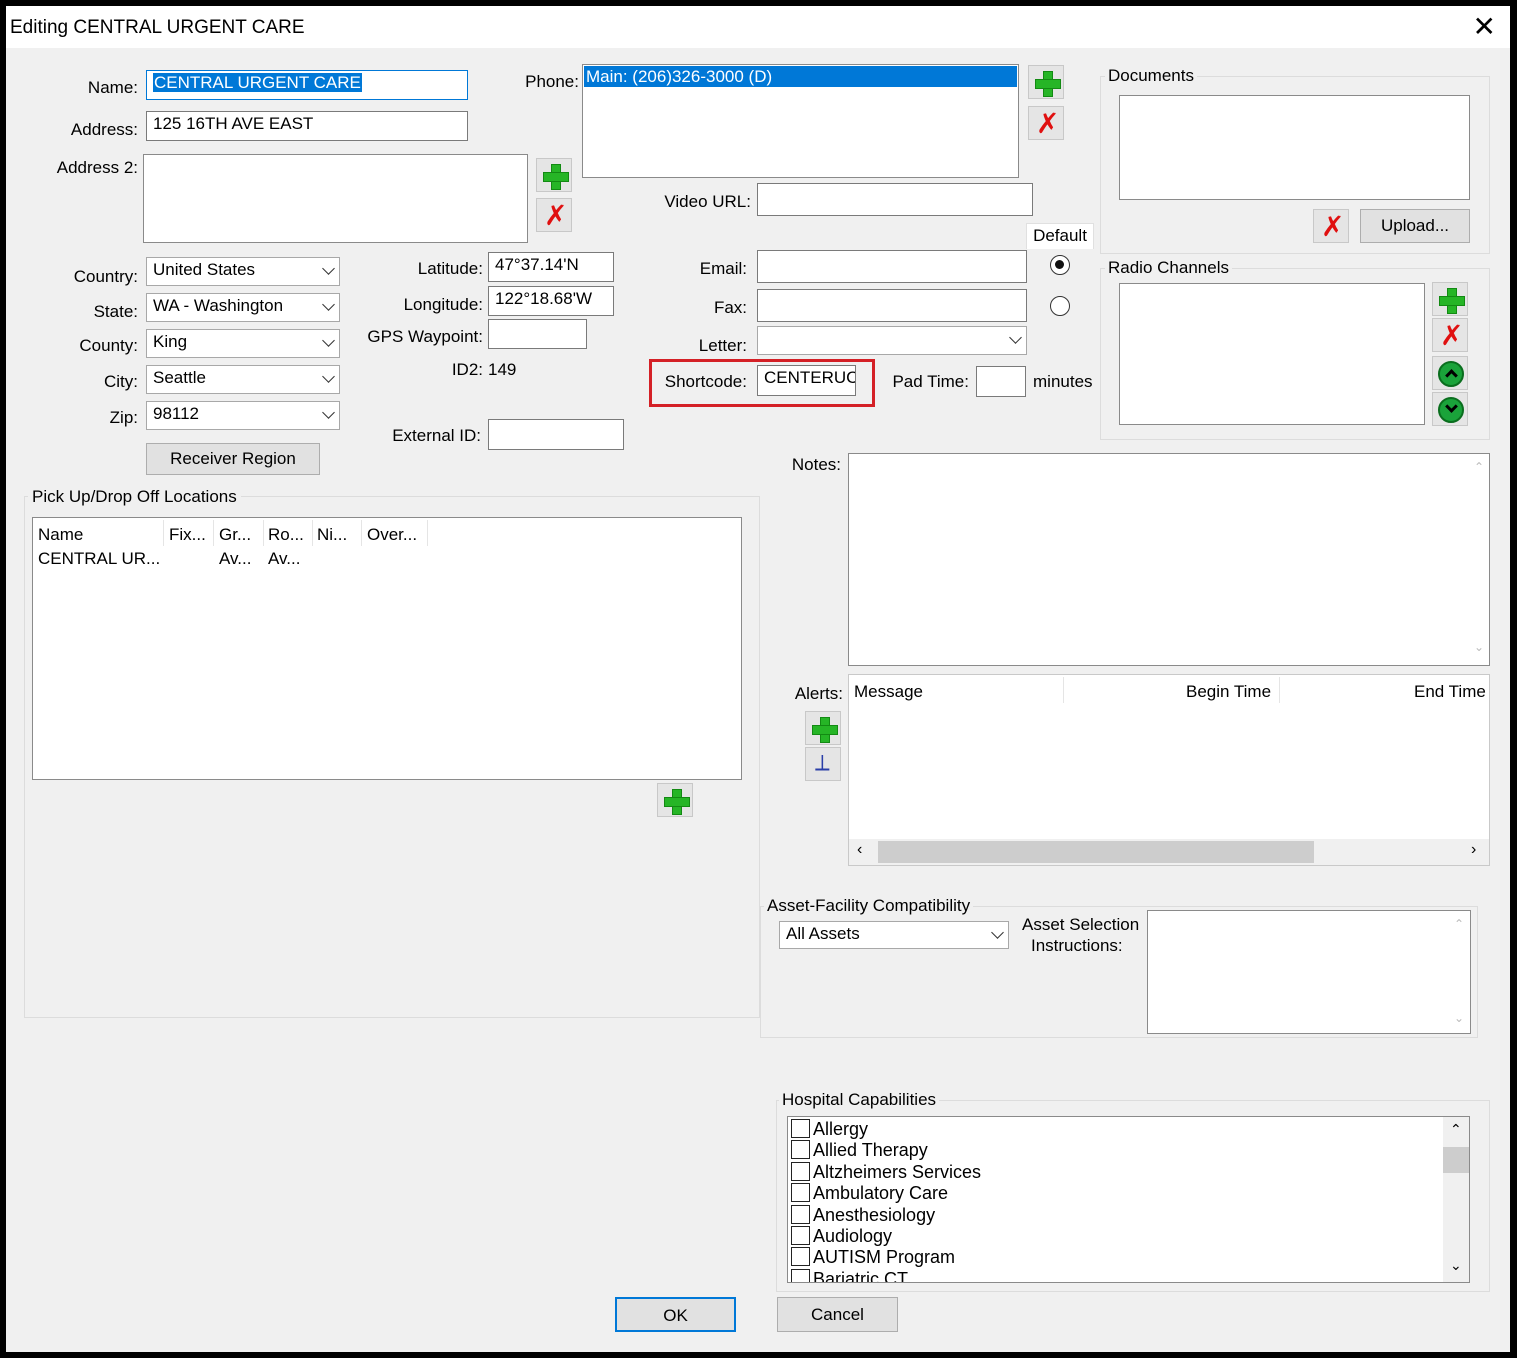  What do you see at coordinates (1077, 945) in the screenshot?
I see `asset-instructions-label-2: Instructions:` at bounding box center [1077, 945].